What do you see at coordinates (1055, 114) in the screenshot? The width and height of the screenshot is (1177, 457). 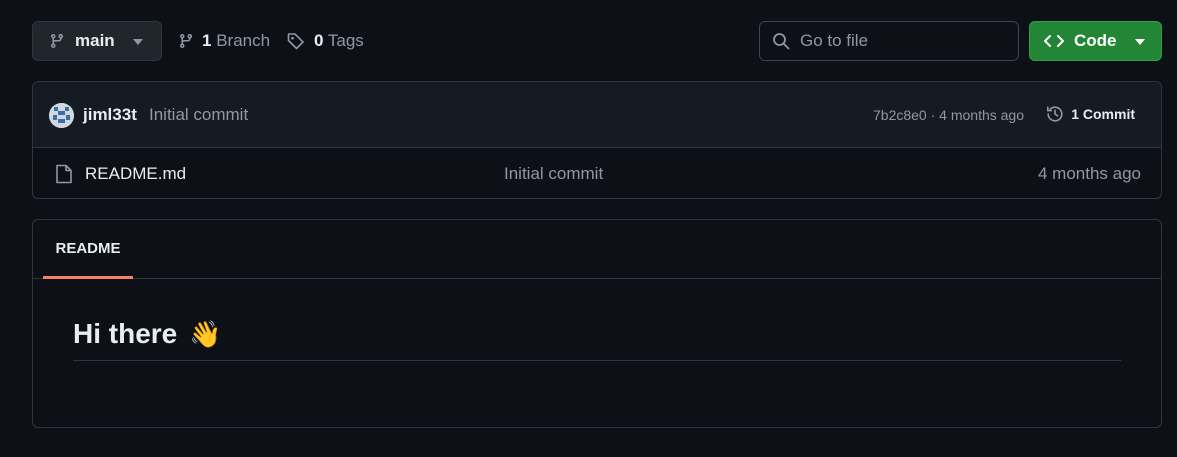 I see `history-icon` at bounding box center [1055, 114].